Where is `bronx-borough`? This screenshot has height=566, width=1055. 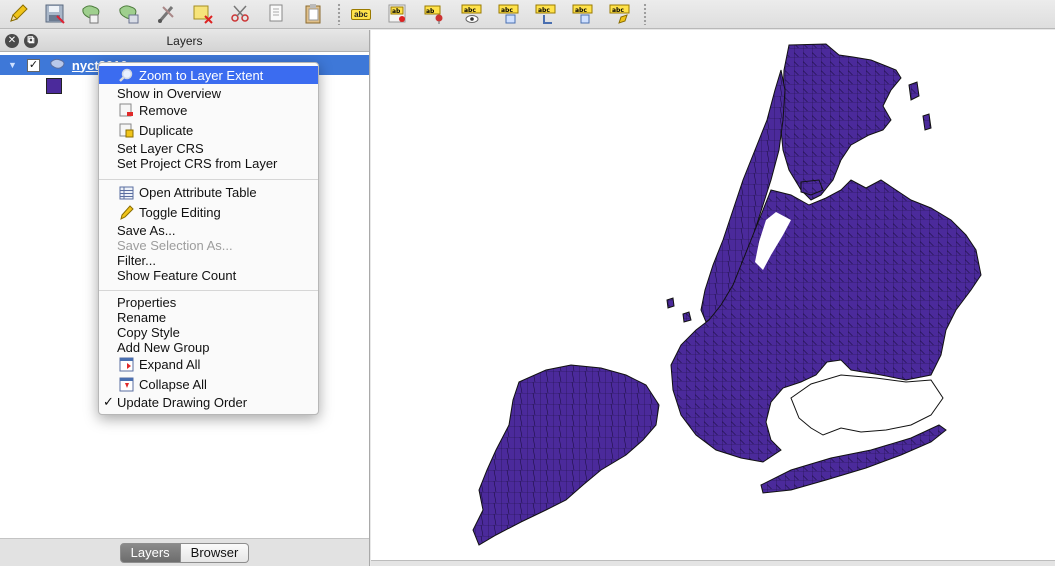
bronx-borough is located at coordinates (841, 122).